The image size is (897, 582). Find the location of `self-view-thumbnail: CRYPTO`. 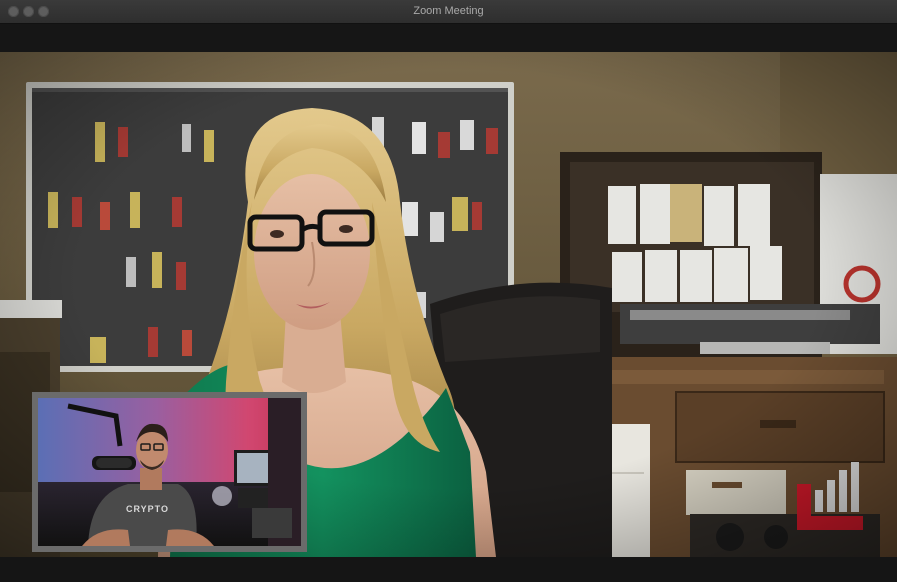

self-view-thumbnail: CRYPTO is located at coordinates (169, 472).